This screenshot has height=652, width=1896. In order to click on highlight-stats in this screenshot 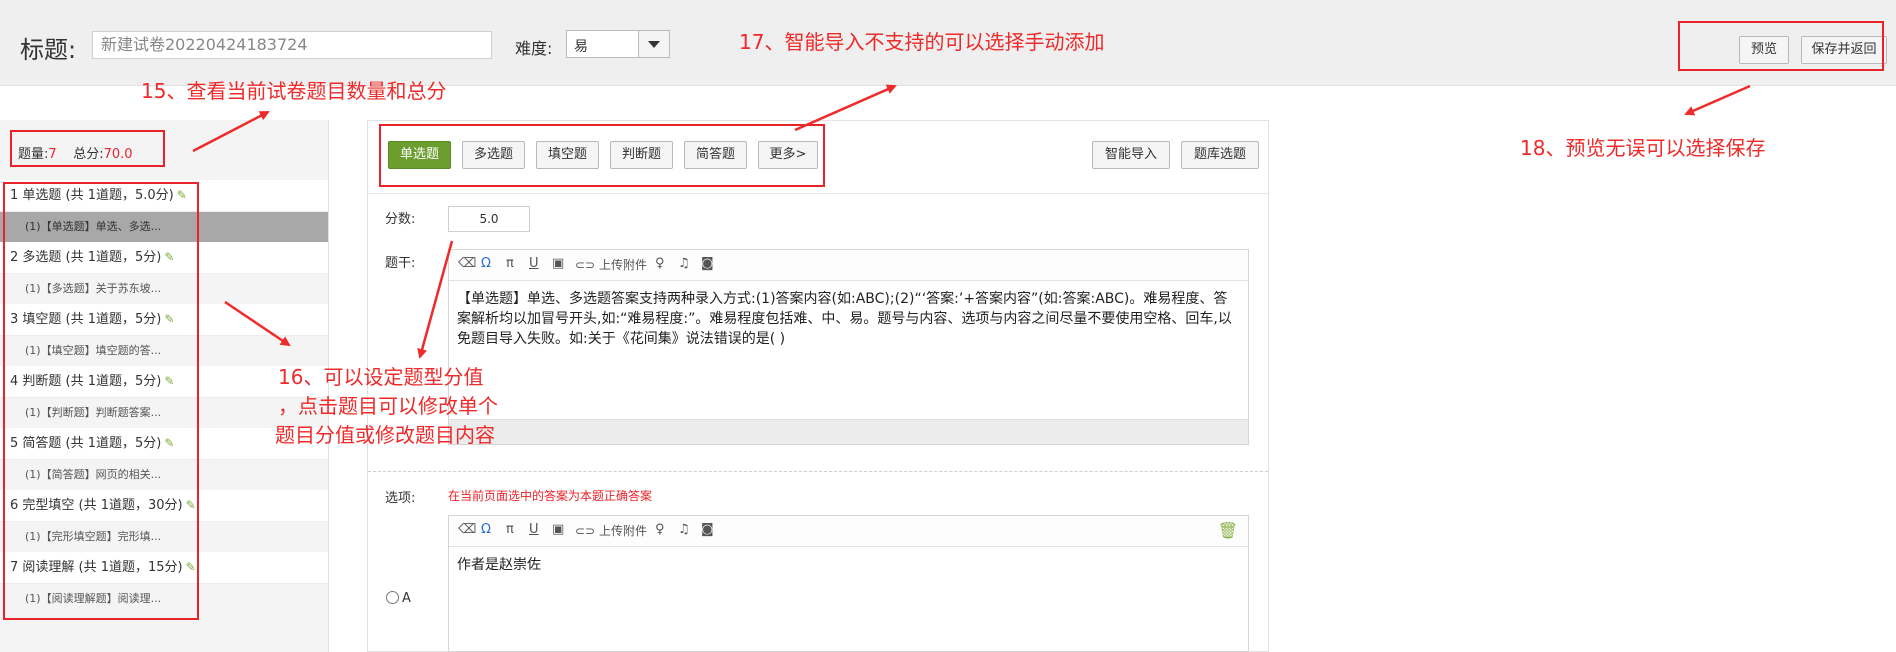, I will do `click(87, 148)`.